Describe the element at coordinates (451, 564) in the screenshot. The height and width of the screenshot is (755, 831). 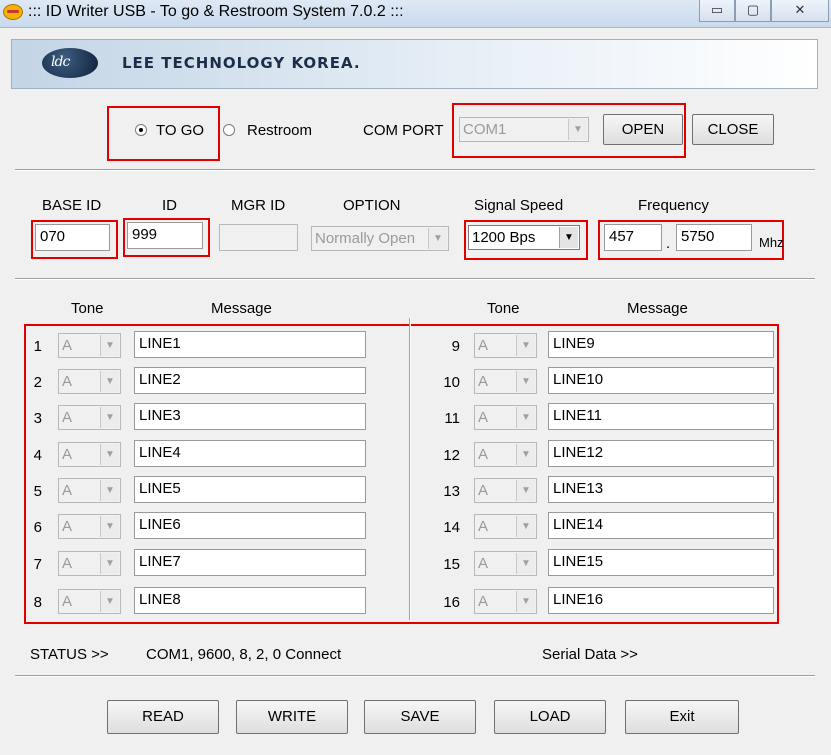
I see `line-number: 15` at that location.